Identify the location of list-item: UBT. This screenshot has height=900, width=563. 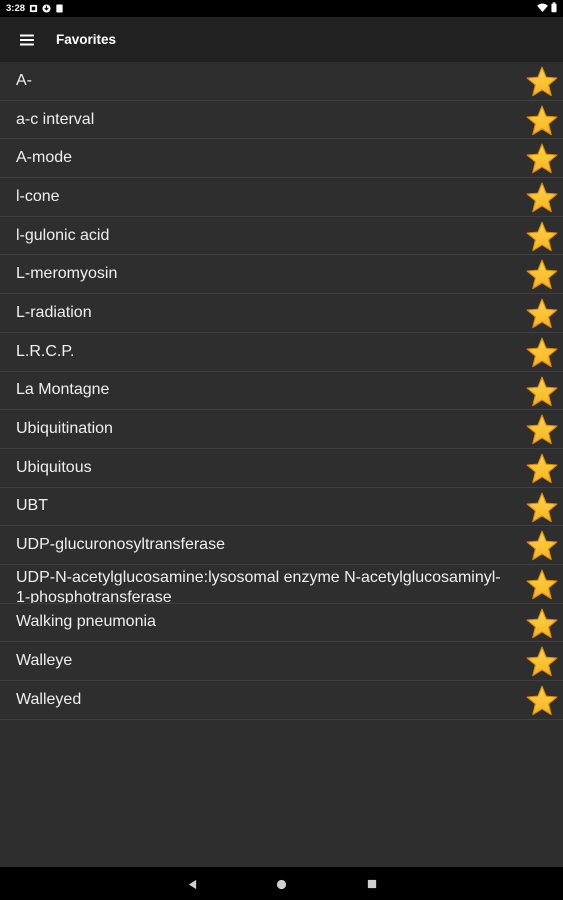
(281, 507).